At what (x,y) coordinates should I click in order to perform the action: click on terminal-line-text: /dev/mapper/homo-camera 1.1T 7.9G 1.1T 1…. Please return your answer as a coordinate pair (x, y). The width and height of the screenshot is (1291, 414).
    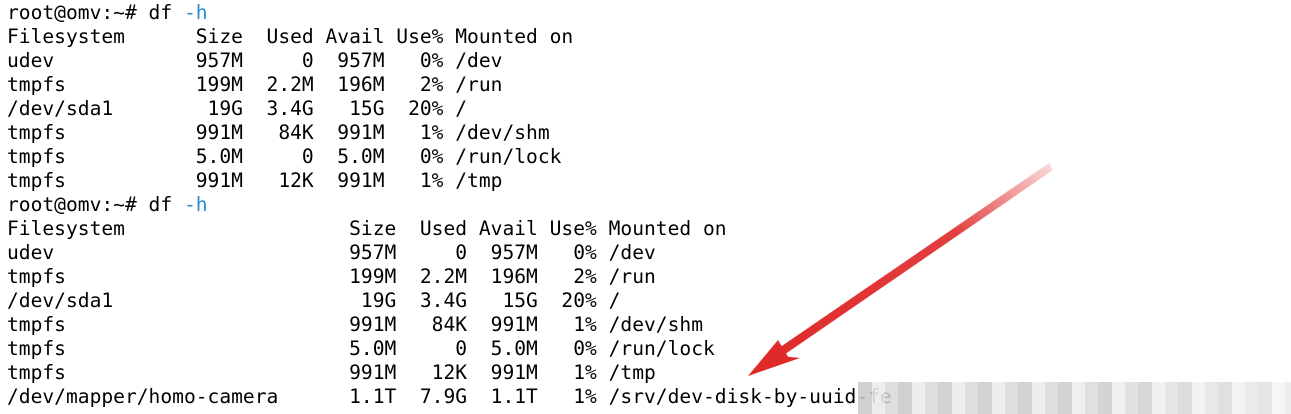
    Looking at the image, I should click on (449, 396).